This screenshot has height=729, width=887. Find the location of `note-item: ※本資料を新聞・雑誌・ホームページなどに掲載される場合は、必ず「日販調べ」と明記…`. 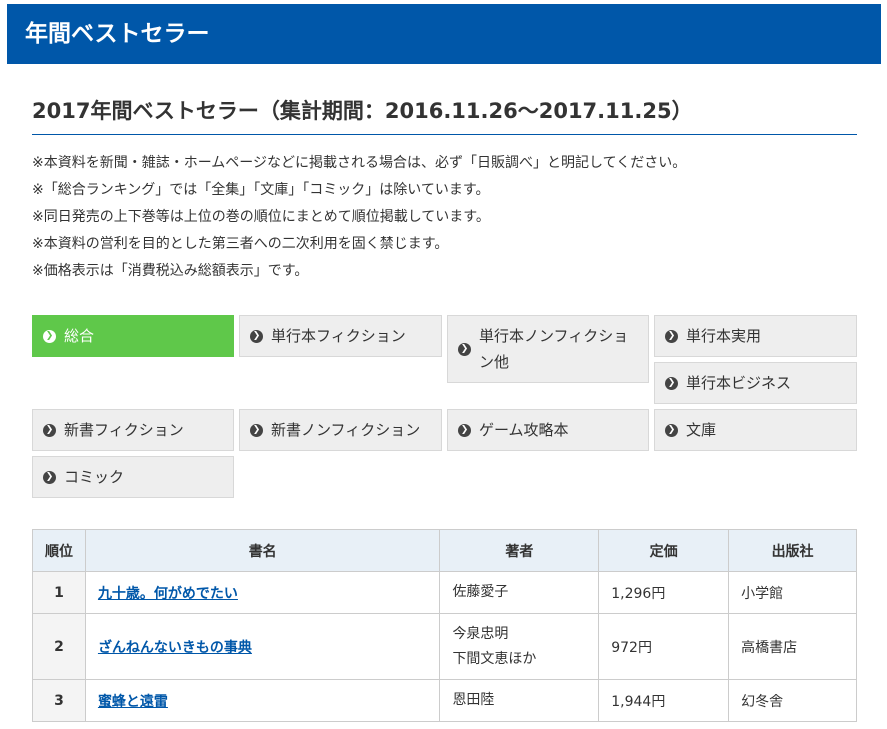

note-item: ※本資料を新聞・雑誌・ホームページなどに掲載される場合は、必ず「日販調べ」と明記… is located at coordinates (359, 163).